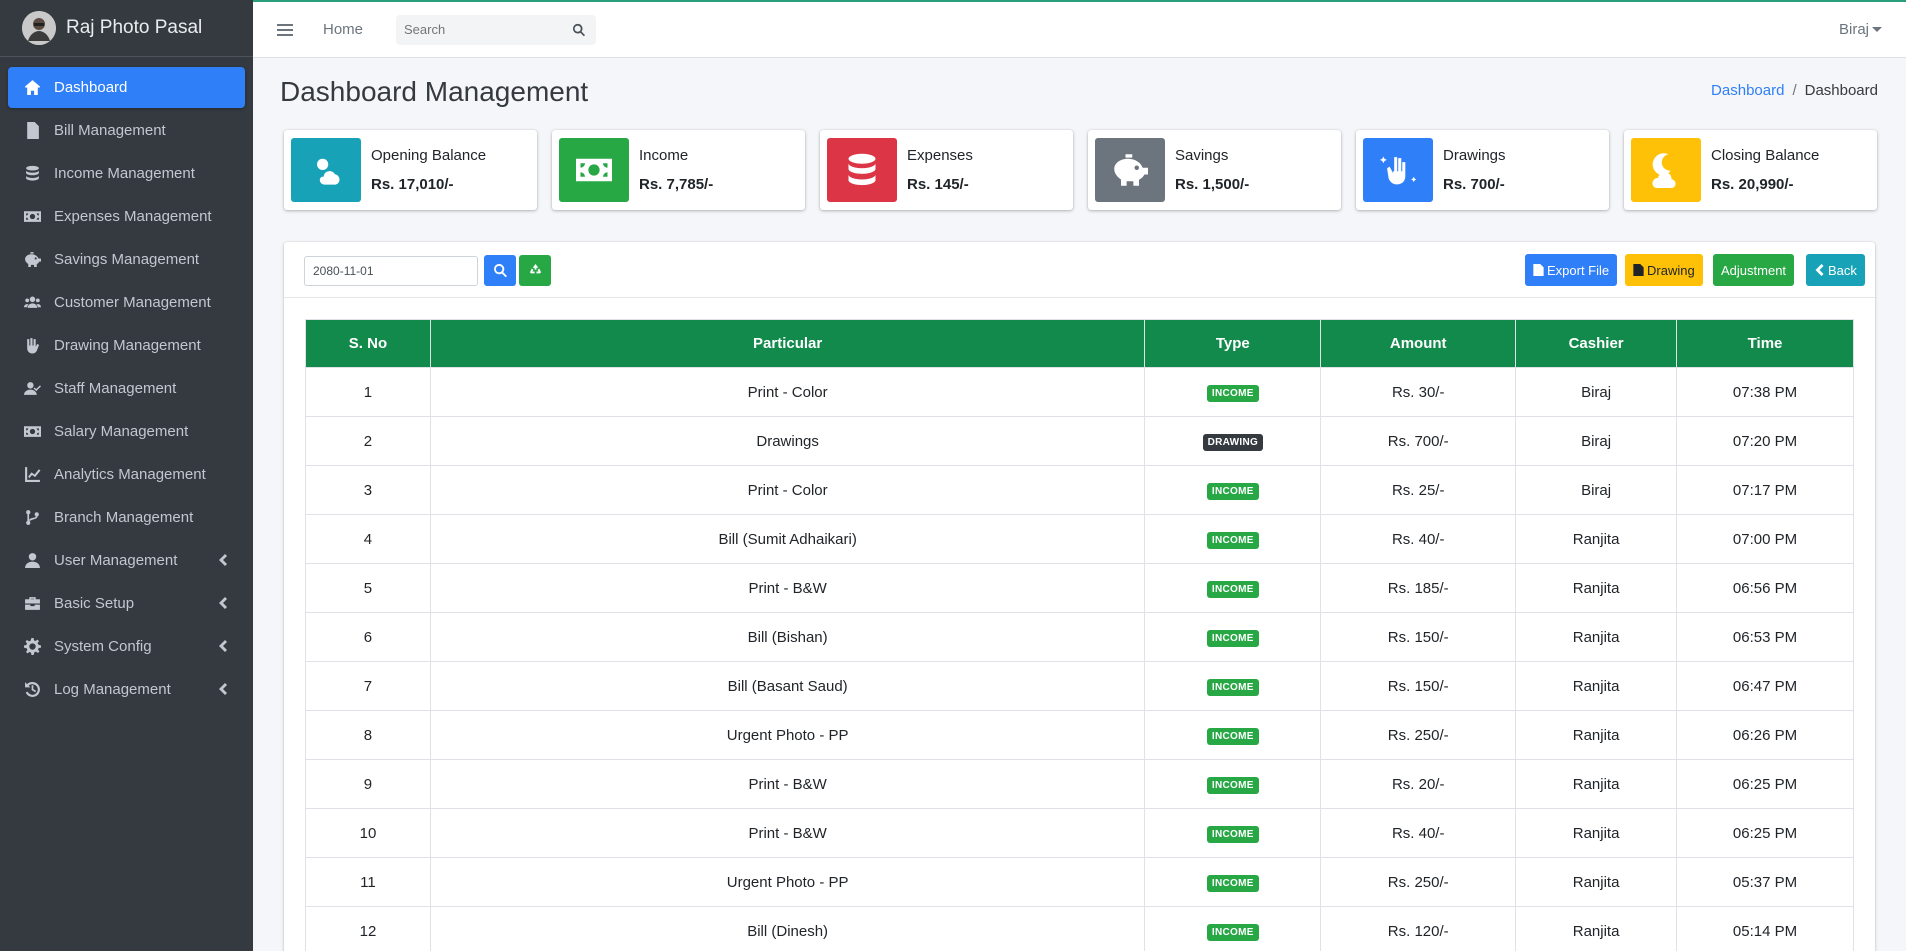  I want to click on sidebar-item-label: User Management, so click(116, 560).